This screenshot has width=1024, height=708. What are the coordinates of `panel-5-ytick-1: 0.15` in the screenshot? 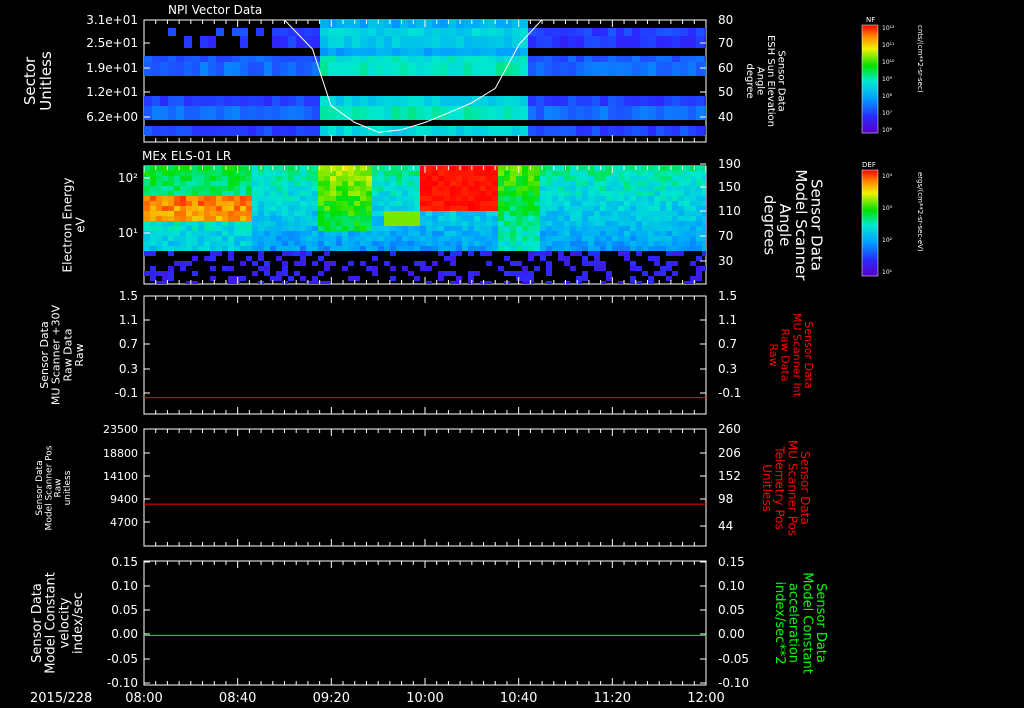 It's located at (124, 562).